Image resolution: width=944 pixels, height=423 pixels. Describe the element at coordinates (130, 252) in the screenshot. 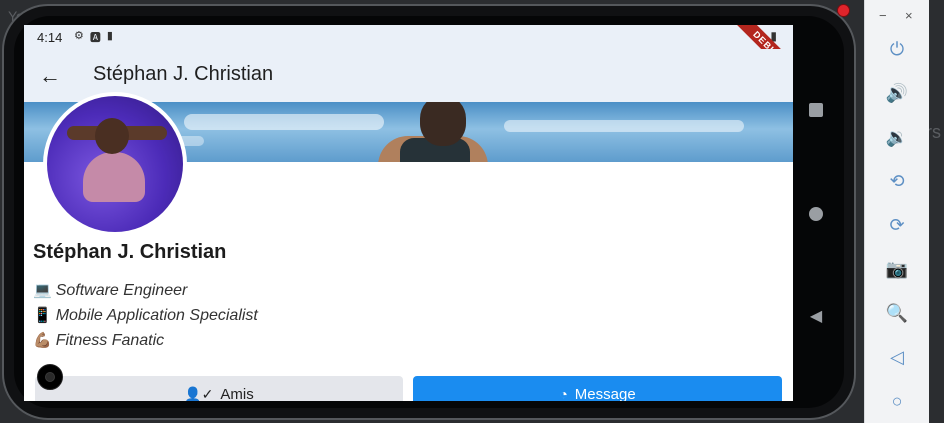

I see `profile-name: Stéphan J. Christian` at that location.